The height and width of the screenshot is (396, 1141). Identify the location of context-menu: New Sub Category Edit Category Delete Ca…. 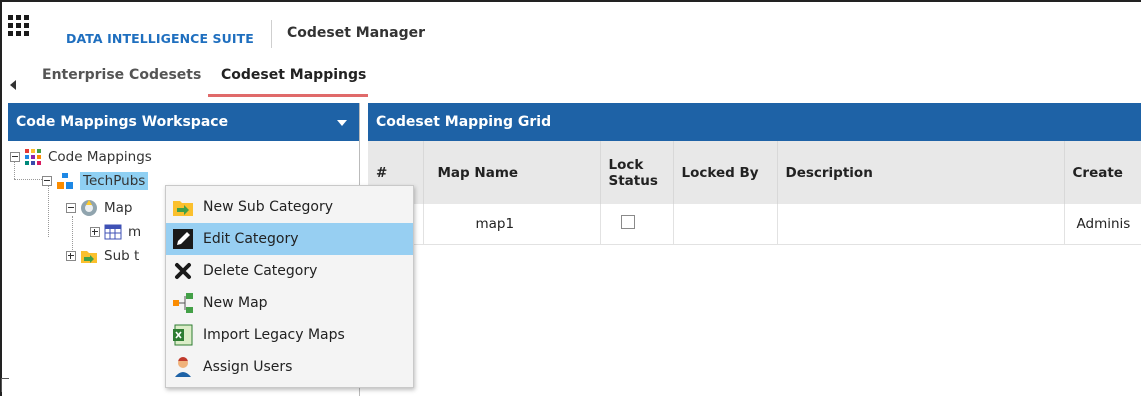
(289, 286).